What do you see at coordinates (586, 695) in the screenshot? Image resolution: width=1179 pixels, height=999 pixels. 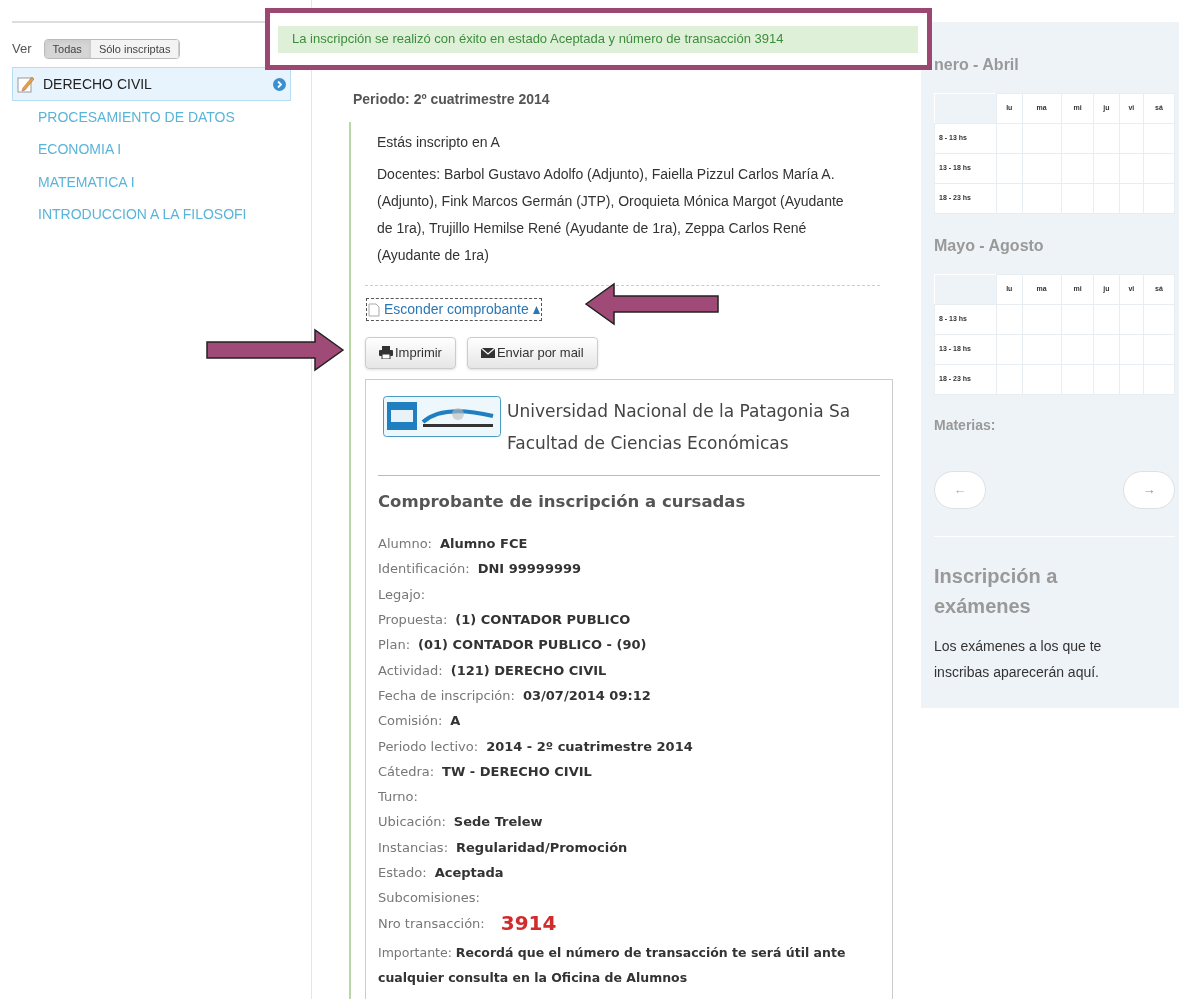 I see `field-value: 03/07/2014 09:12` at bounding box center [586, 695].